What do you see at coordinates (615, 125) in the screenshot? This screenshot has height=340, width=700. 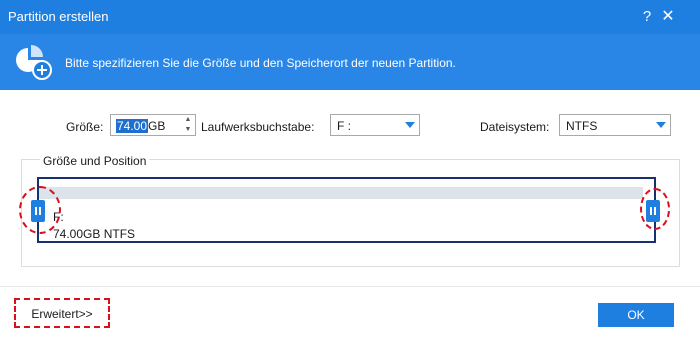 I see `filesystem-select: NTFS` at bounding box center [615, 125].